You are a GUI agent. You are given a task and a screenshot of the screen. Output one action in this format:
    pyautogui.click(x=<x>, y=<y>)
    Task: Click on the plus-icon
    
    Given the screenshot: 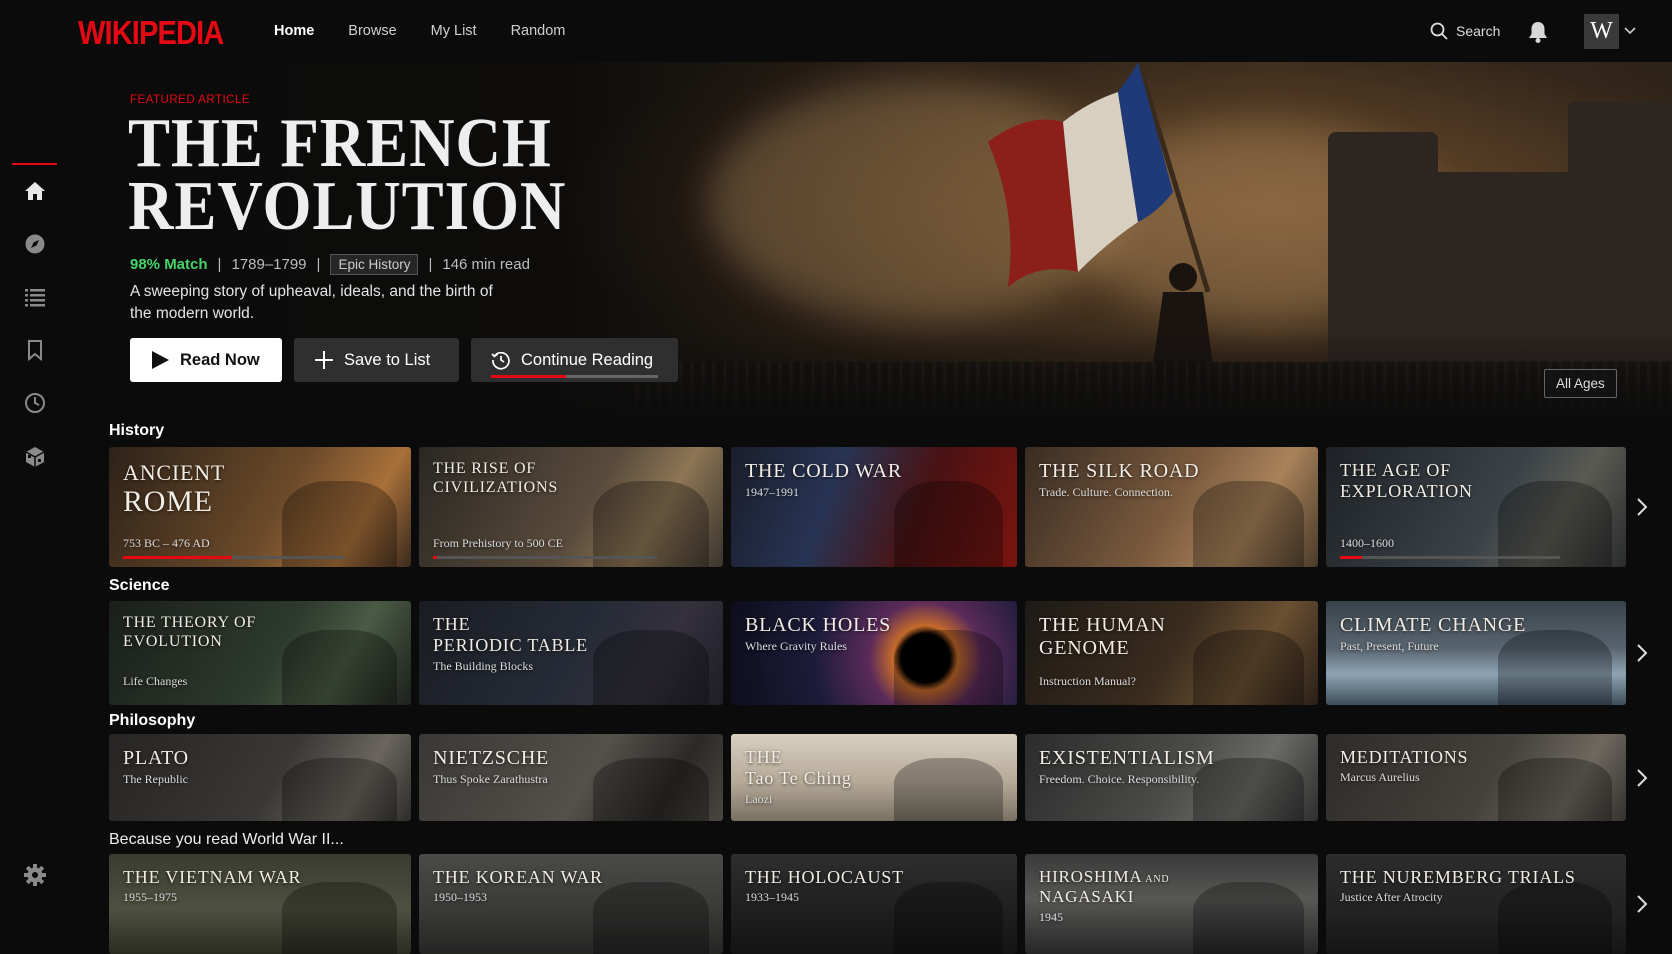 What is the action you would take?
    pyautogui.click(x=324, y=360)
    